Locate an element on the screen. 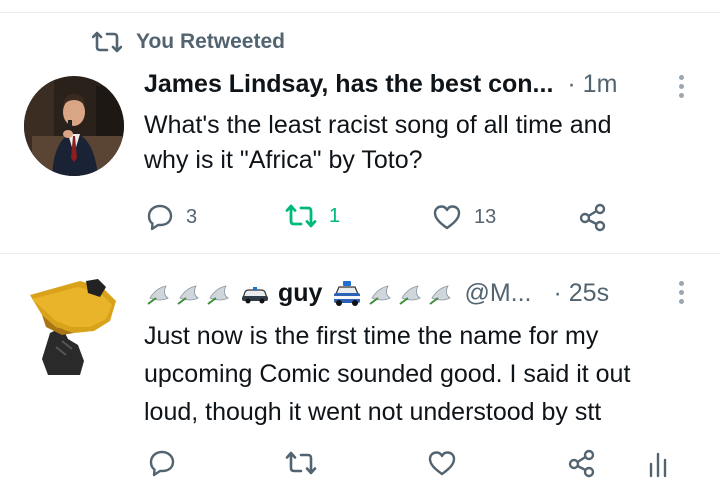  reply-button is located at coordinates (162, 463).